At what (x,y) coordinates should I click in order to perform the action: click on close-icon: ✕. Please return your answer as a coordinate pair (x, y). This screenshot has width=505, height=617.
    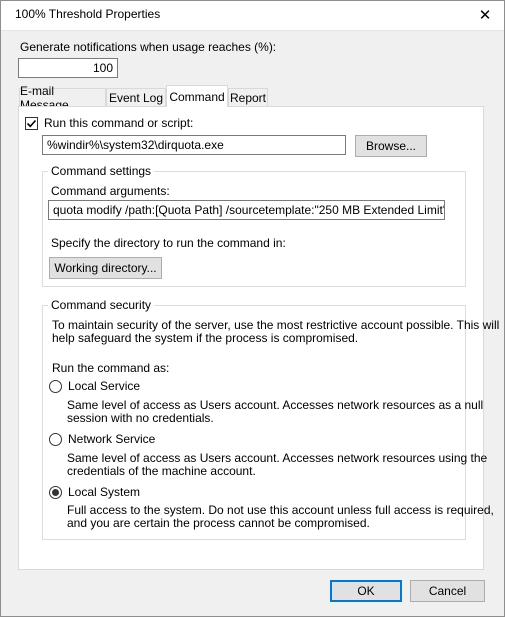
    Looking at the image, I should click on (485, 15).